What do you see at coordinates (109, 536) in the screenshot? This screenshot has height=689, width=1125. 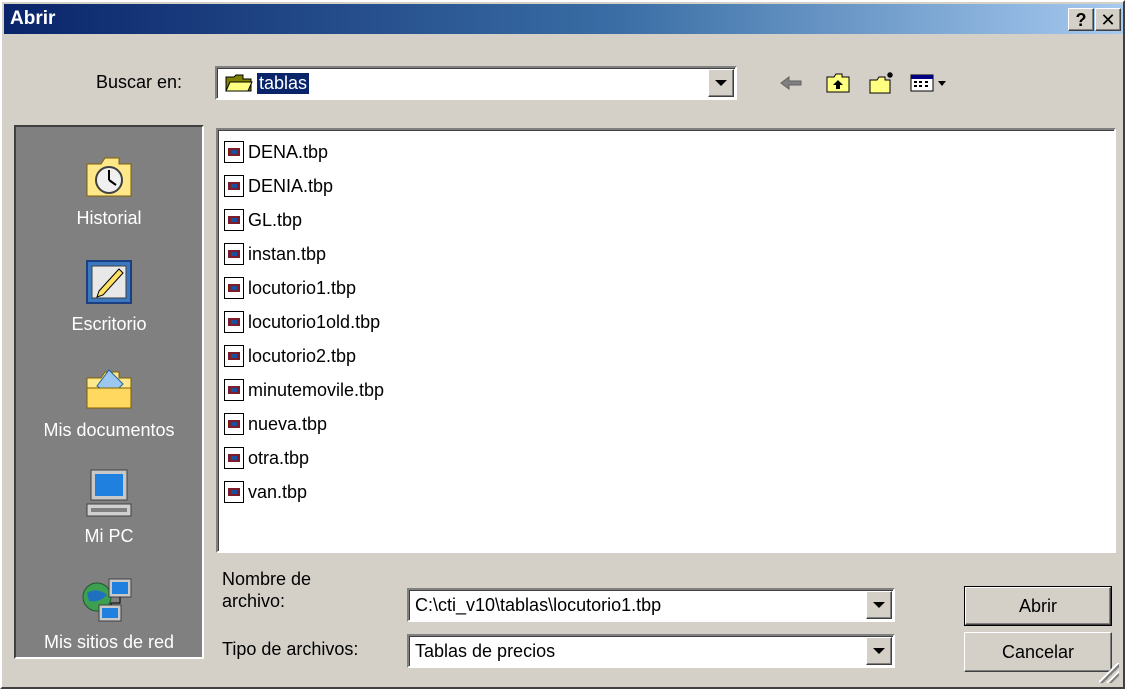 I see `place-label: Mi PC` at bounding box center [109, 536].